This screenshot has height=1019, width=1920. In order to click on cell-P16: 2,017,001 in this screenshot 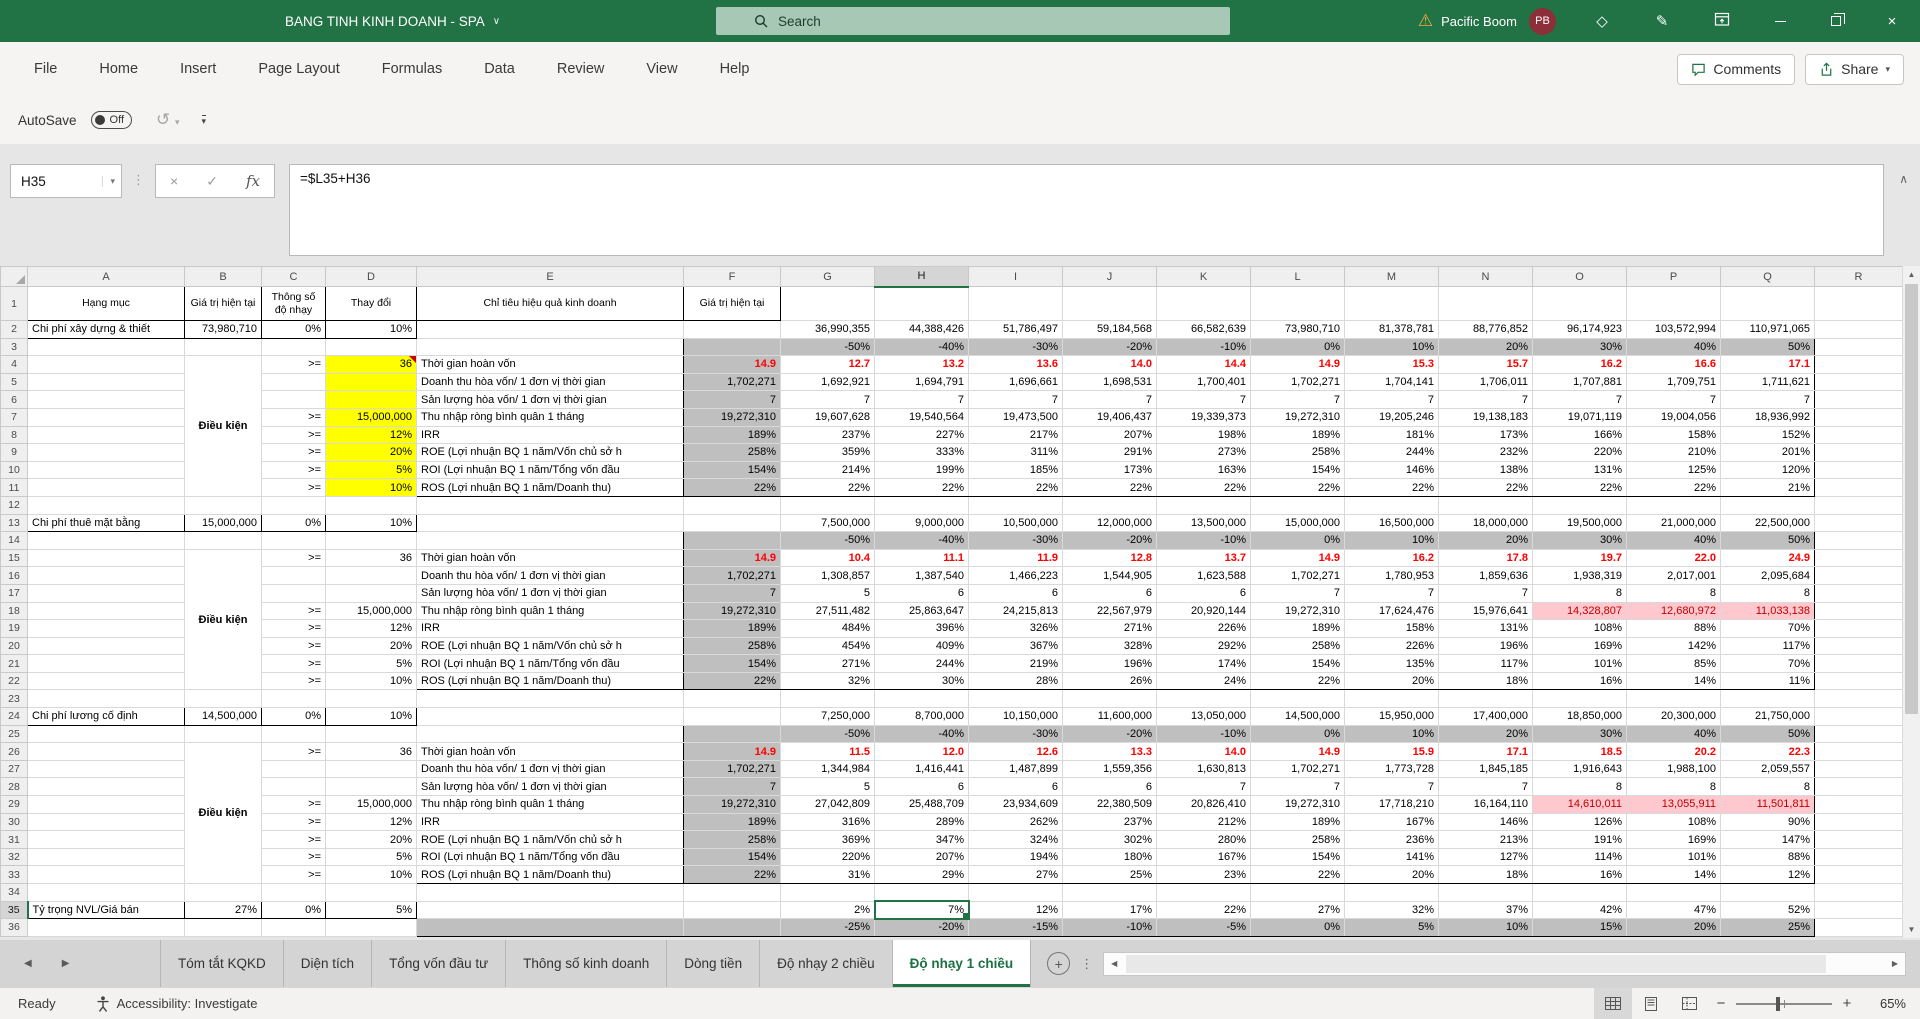, I will do `click(1673, 575)`.